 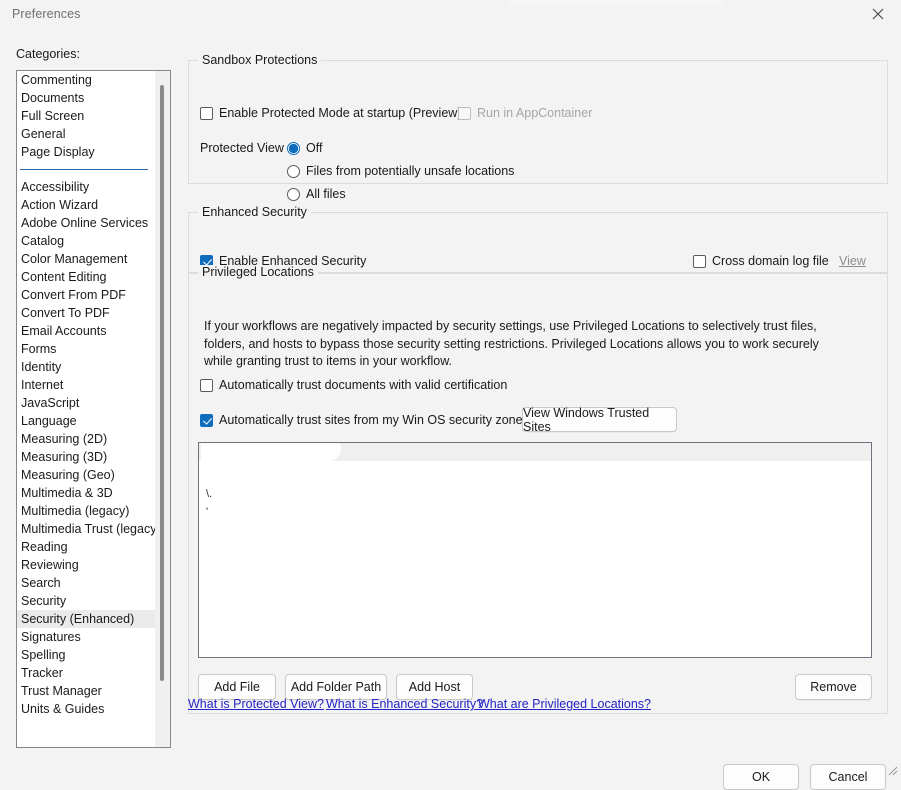 I want to click on sidebar-item-identity: Identity, so click(x=86, y=367).